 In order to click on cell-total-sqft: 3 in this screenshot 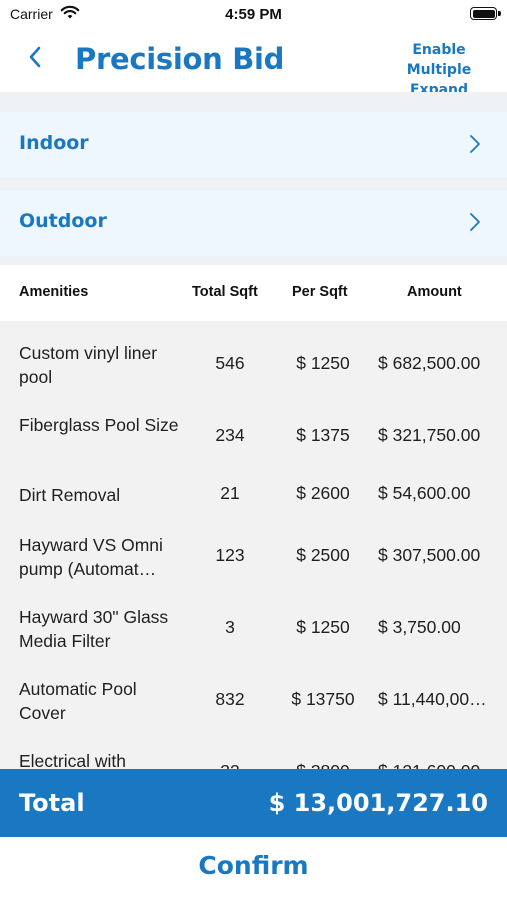, I will do `click(230, 627)`.